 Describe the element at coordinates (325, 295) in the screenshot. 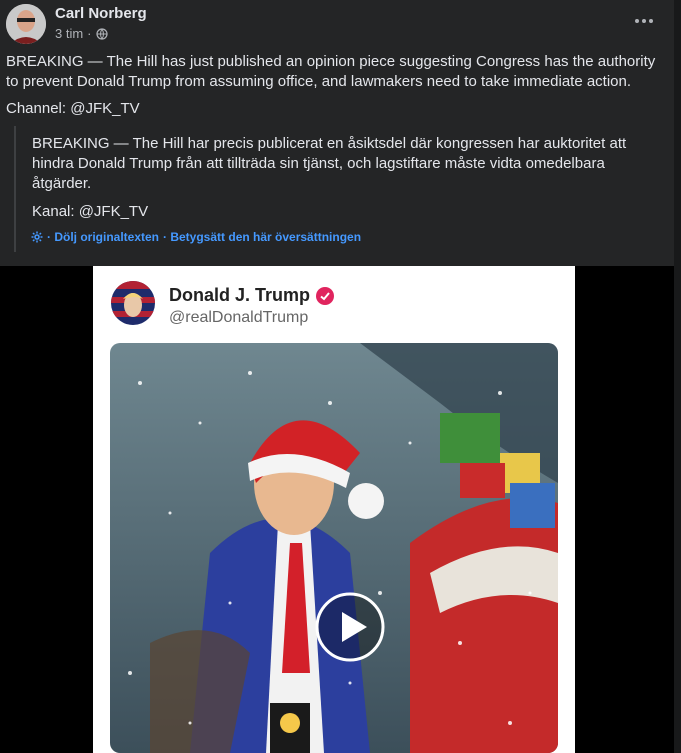

I see `verified-icon` at that location.